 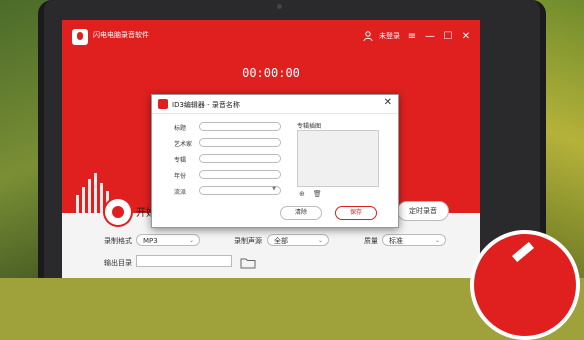 What do you see at coordinates (279, 6) in the screenshot?
I see `camera-icon` at bounding box center [279, 6].